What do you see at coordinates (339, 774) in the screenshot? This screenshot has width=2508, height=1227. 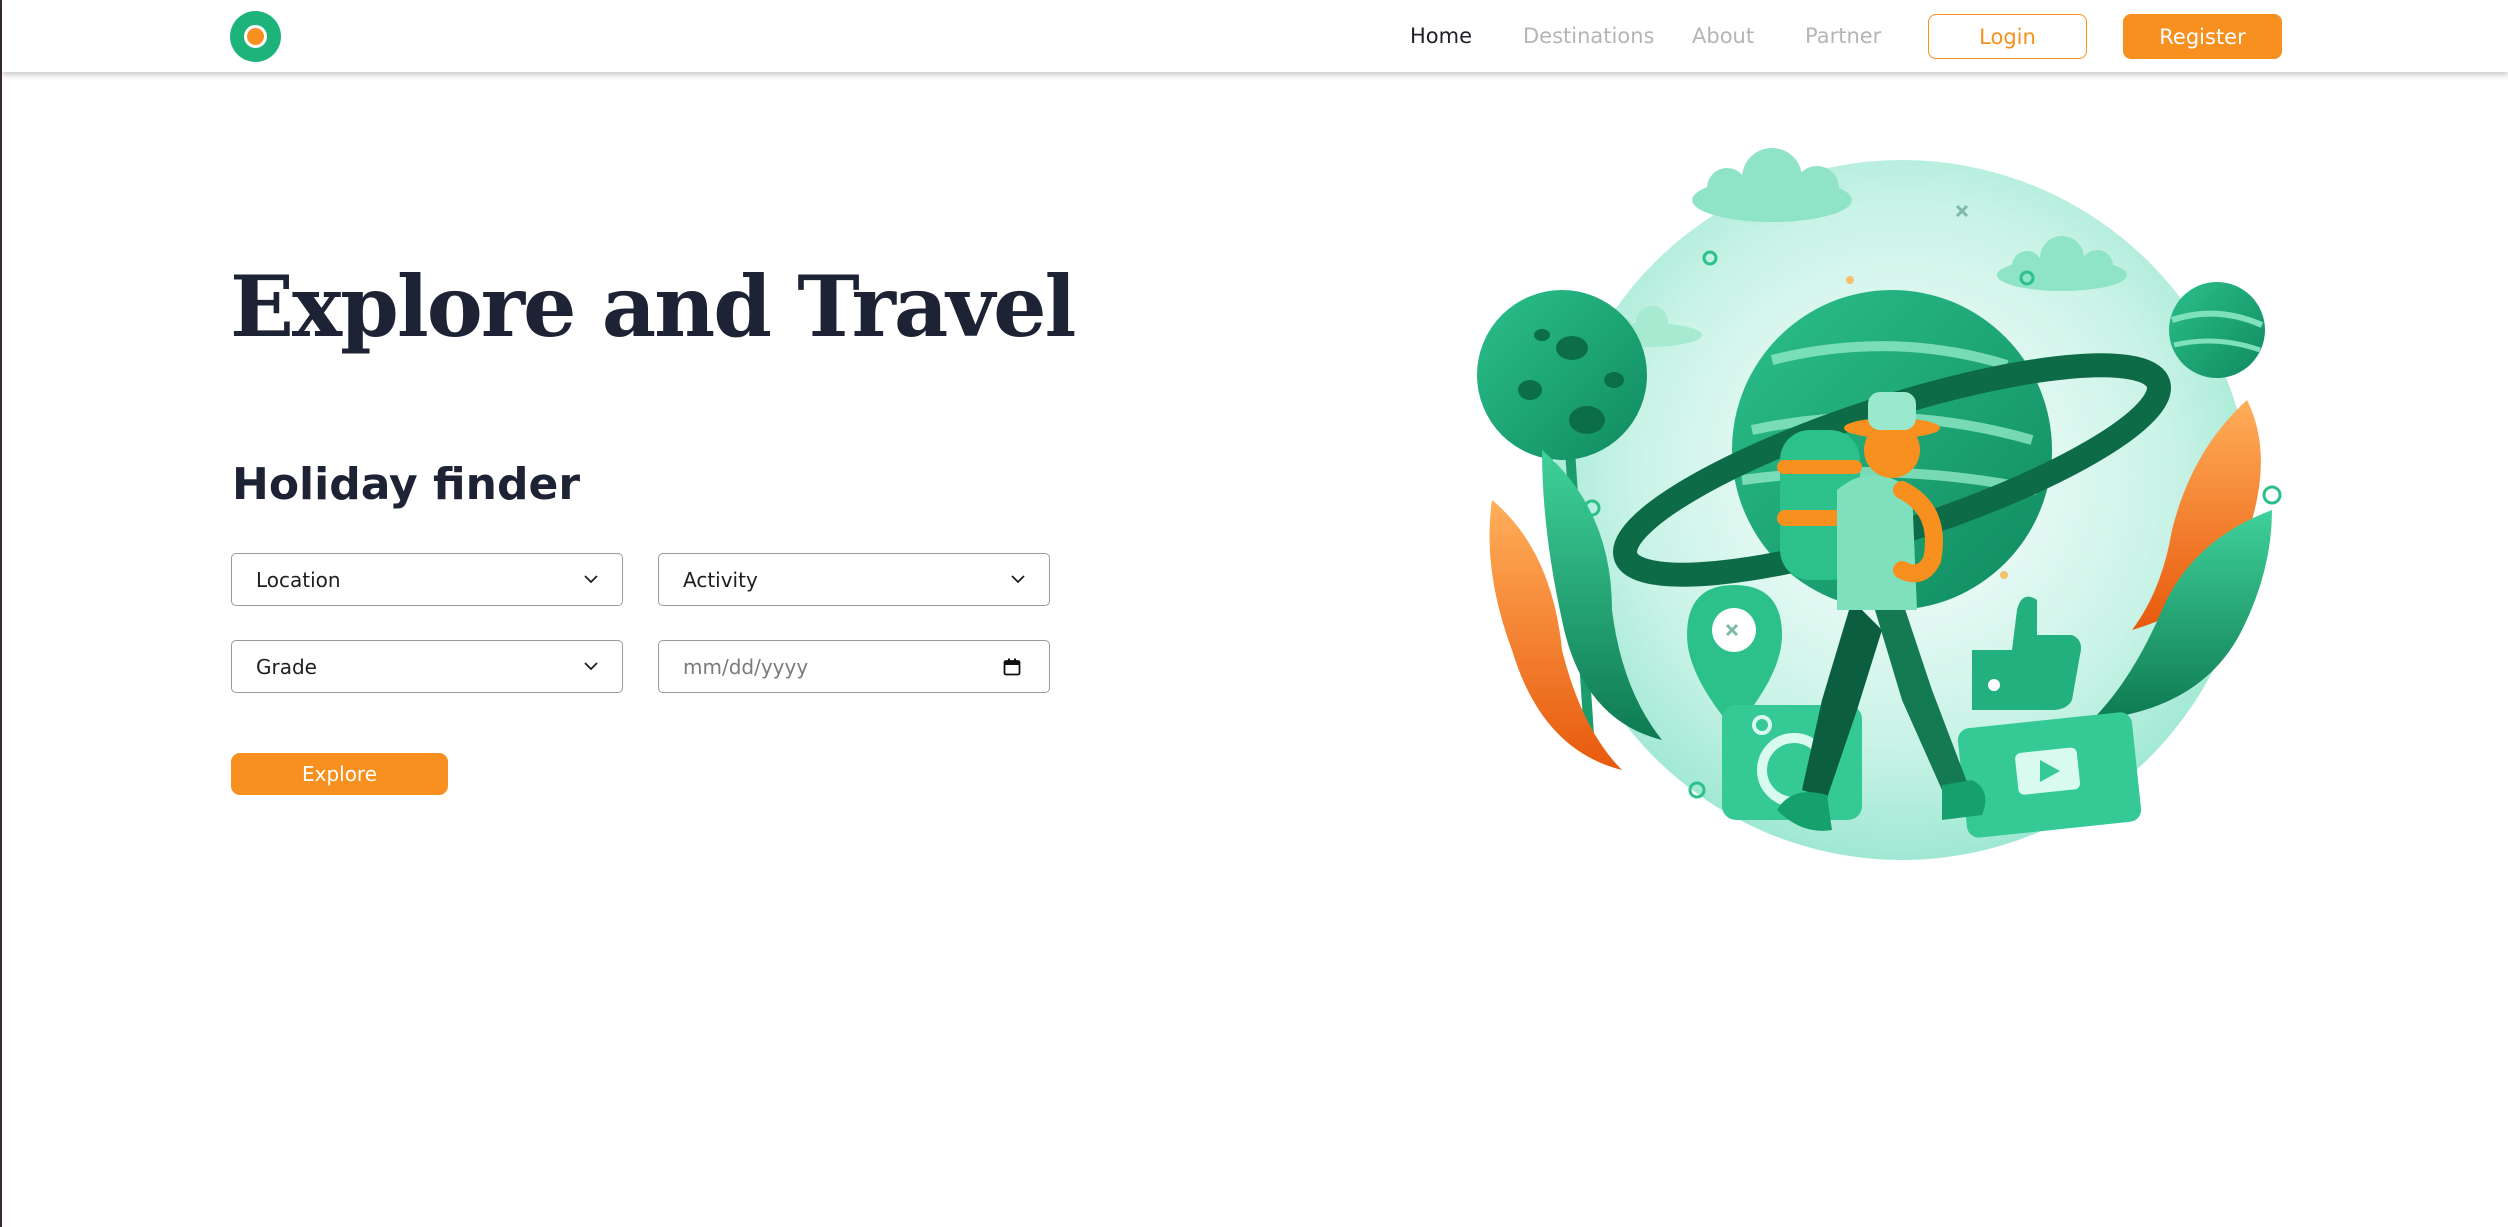 I see `explore-button: Explore` at bounding box center [339, 774].